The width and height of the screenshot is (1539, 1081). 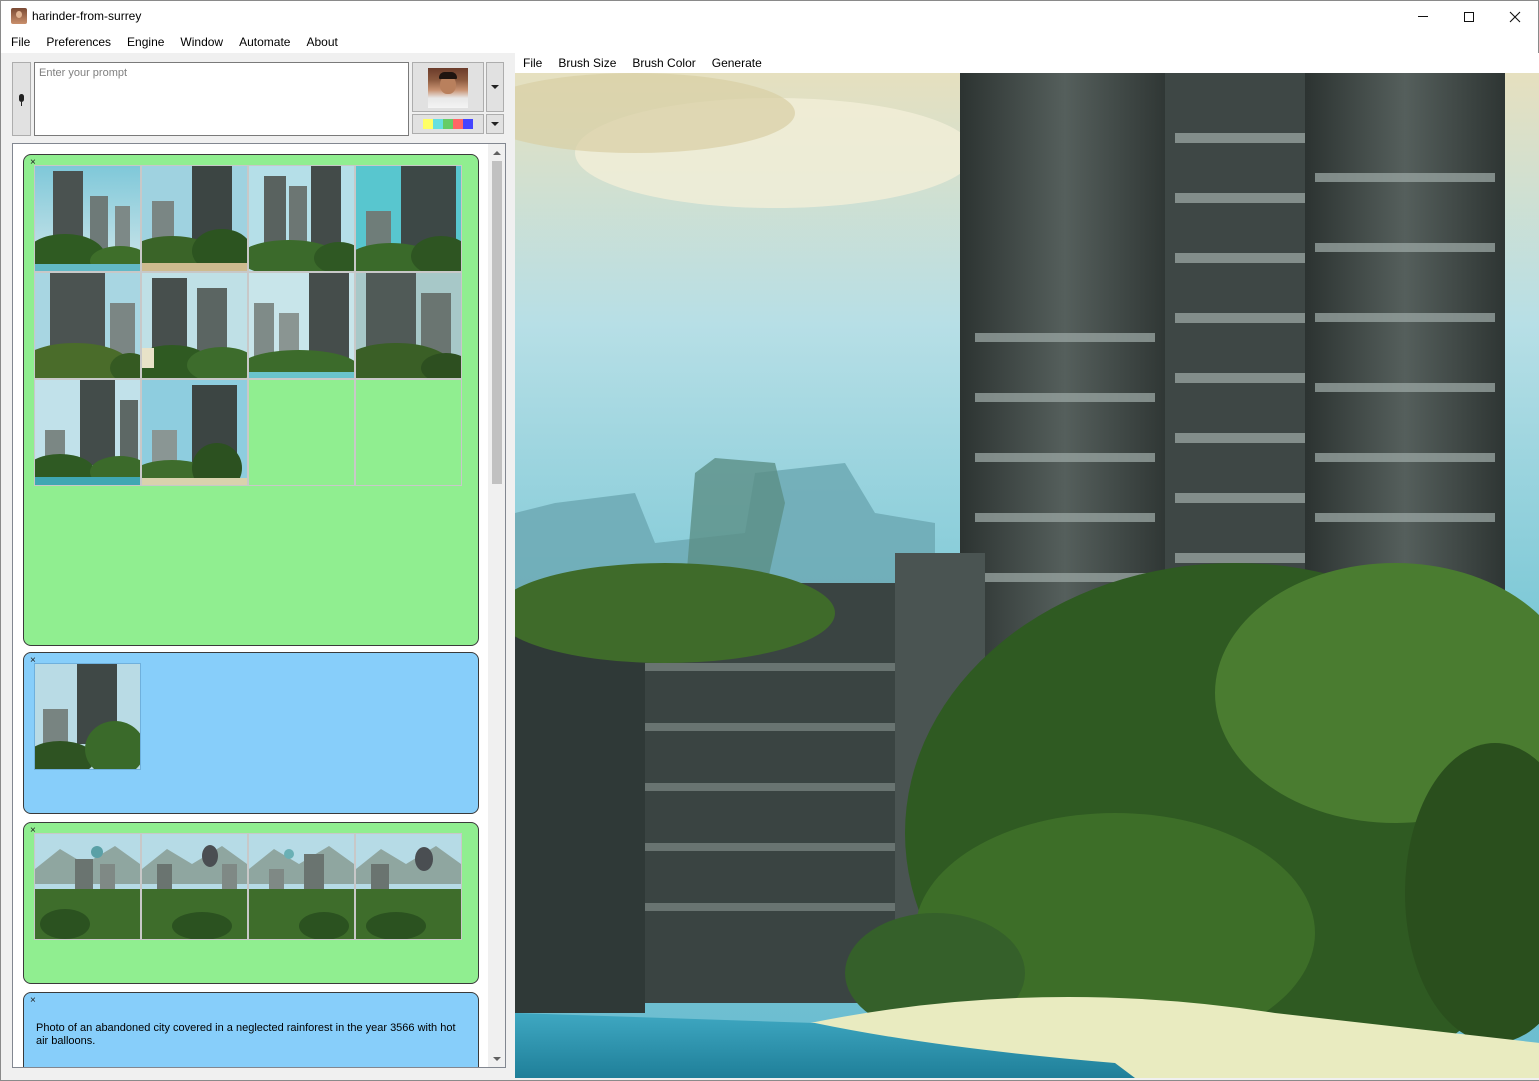 I want to click on scrollbar-thumb, so click(x=497, y=322).